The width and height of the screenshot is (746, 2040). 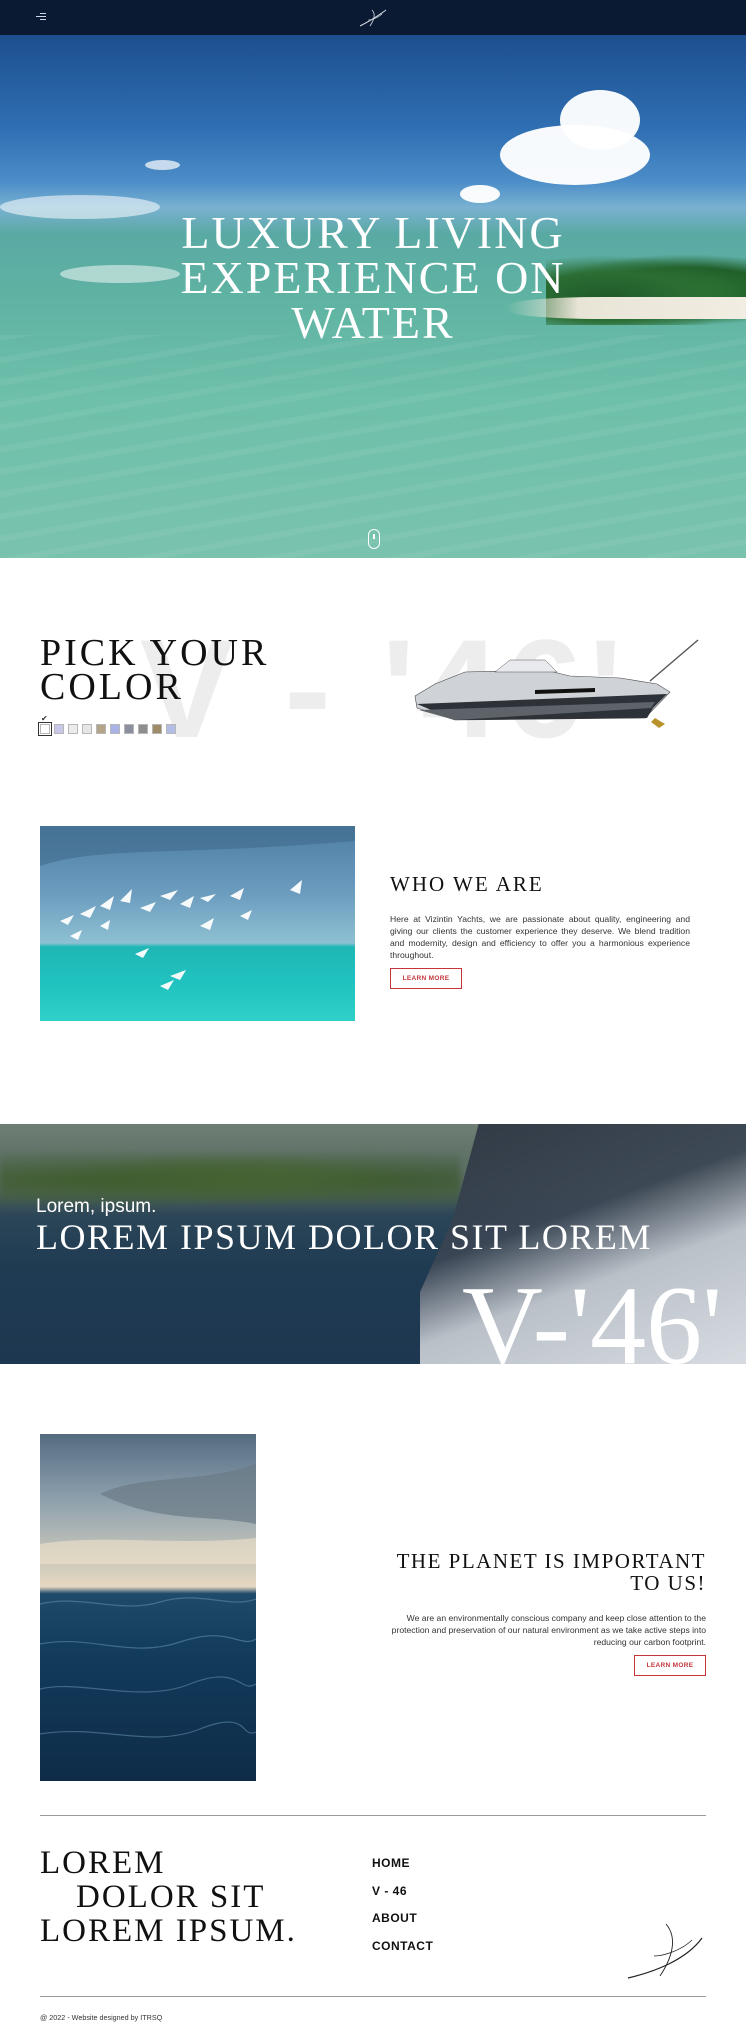 I want to click on planet-learn-more-button: LEARN MORE, so click(x=670, y=1665).